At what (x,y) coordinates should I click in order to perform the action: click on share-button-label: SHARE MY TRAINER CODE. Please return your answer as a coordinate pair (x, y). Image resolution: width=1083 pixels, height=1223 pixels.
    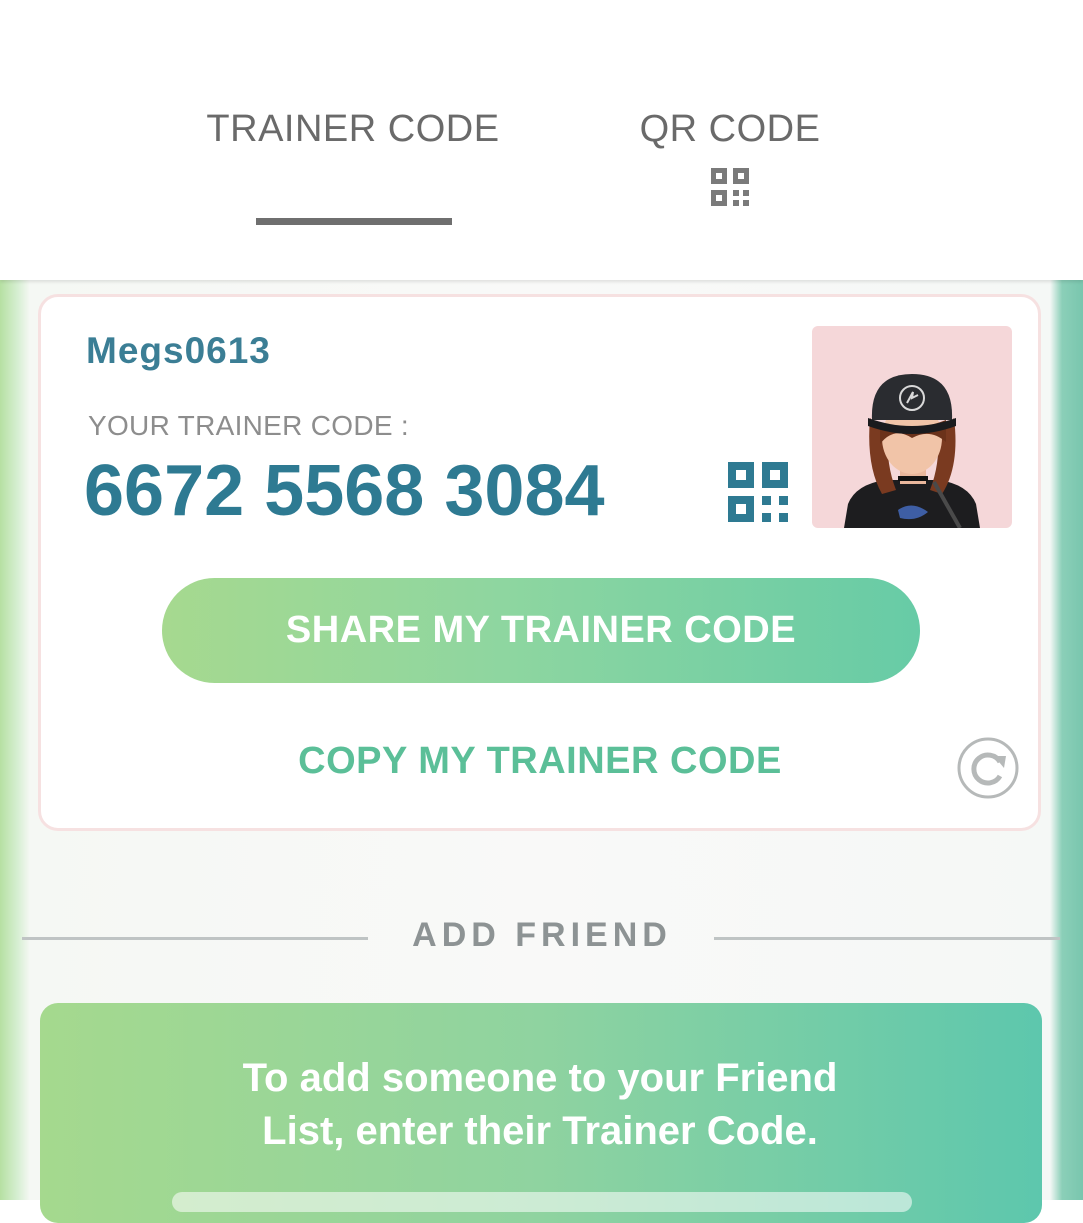
    Looking at the image, I should click on (541, 630).